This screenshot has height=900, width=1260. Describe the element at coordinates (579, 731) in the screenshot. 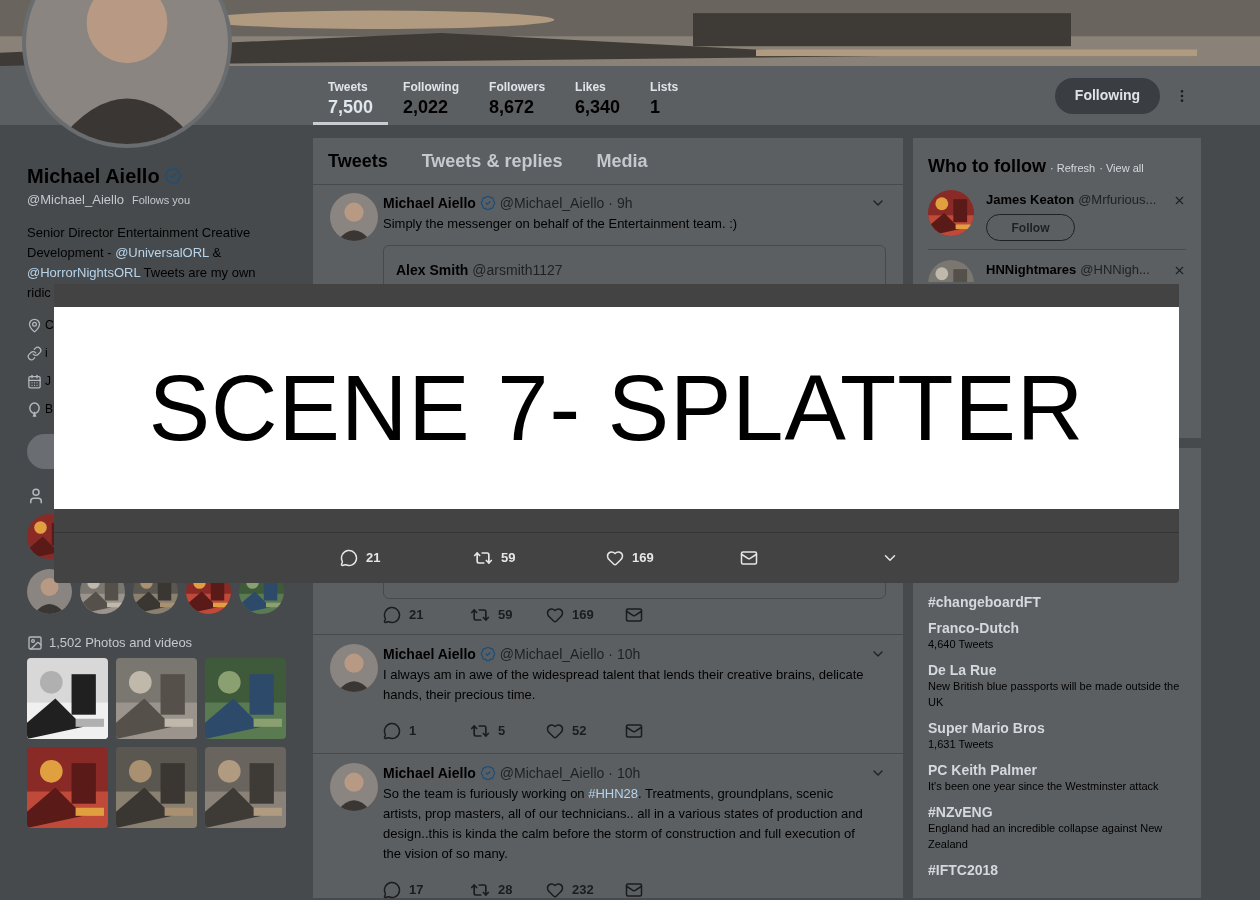

I see `like-count: 52` at that location.